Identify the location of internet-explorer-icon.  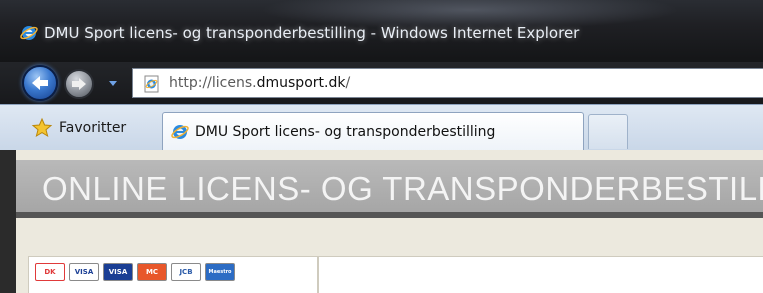
(29, 33).